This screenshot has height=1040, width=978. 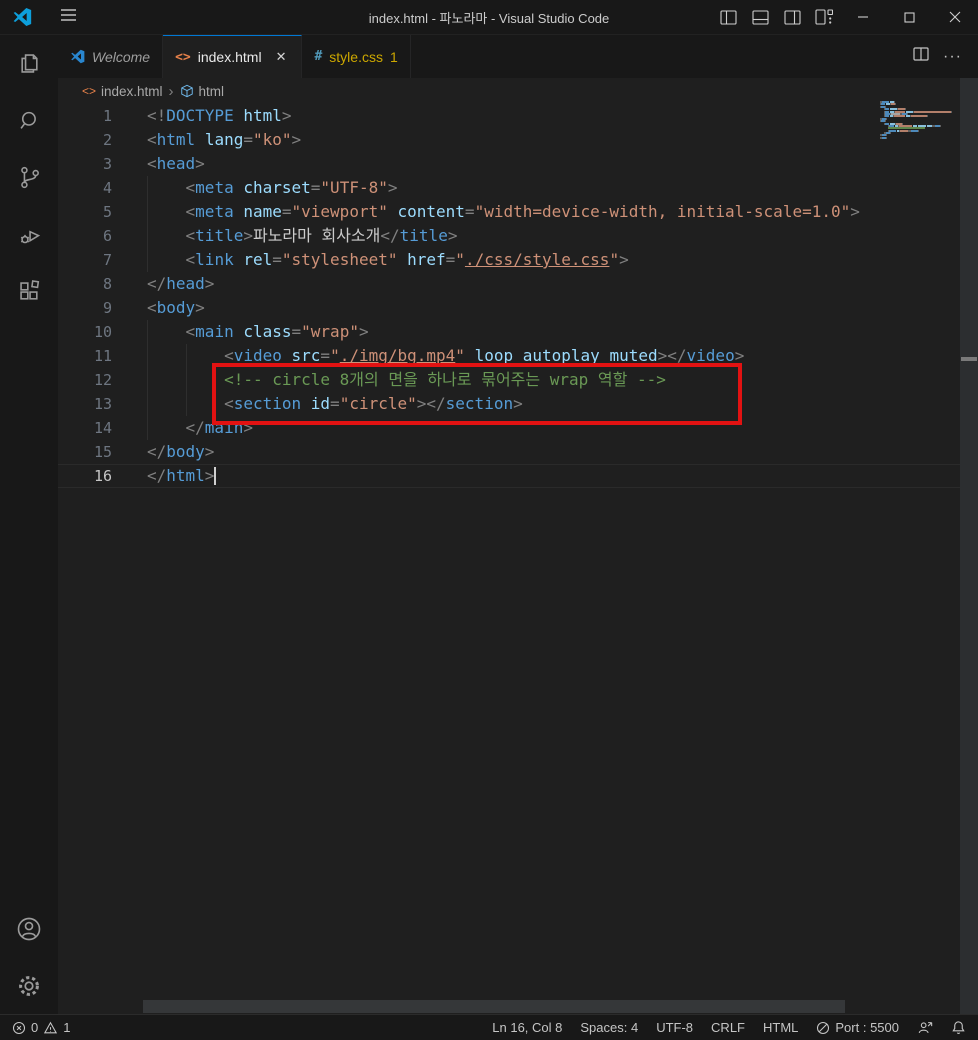 What do you see at coordinates (863, 17) in the screenshot?
I see `minimize-button` at bounding box center [863, 17].